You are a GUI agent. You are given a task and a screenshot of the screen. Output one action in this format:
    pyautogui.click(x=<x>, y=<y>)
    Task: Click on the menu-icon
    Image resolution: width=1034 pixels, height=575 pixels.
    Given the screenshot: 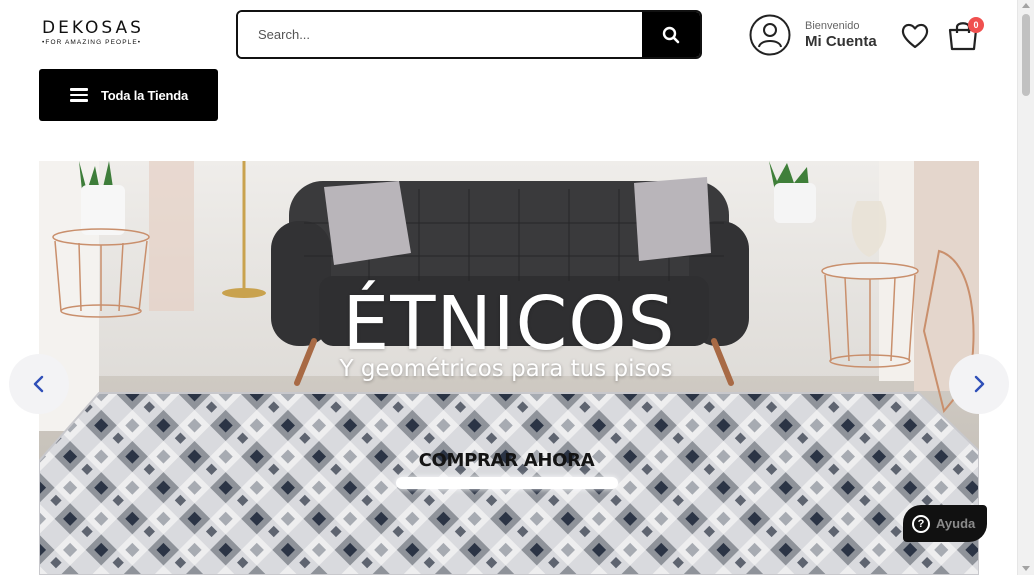 What is the action you would take?
    pyautogui.click(x=79, y=95)
    